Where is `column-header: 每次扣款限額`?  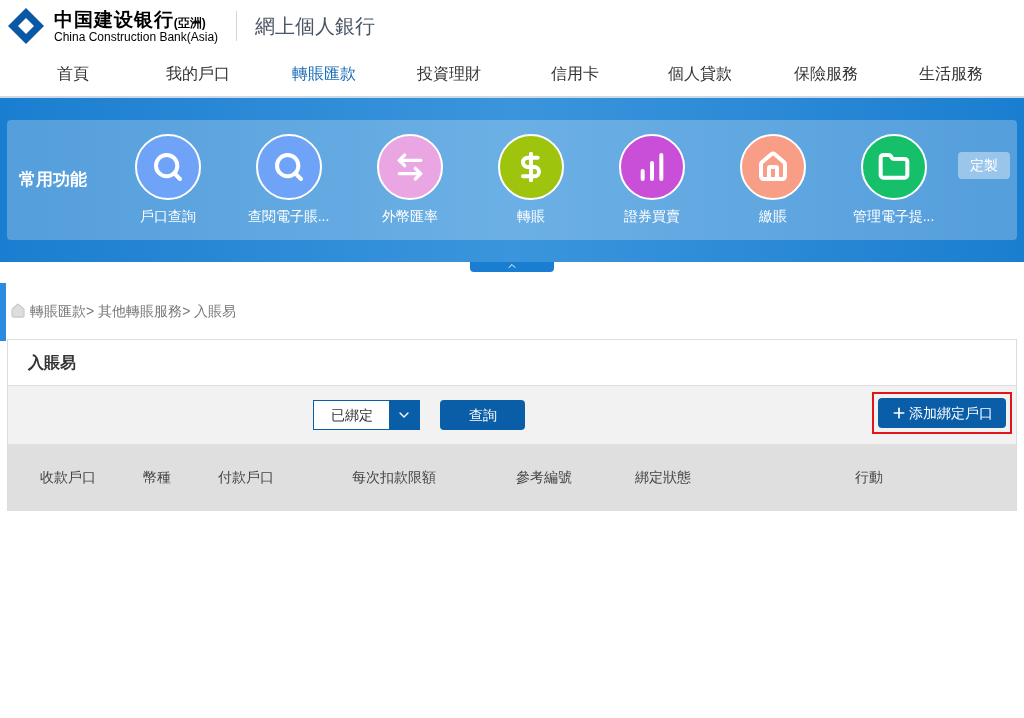 column-header: 每次扣款限額 is located at coordinates (394, 477).